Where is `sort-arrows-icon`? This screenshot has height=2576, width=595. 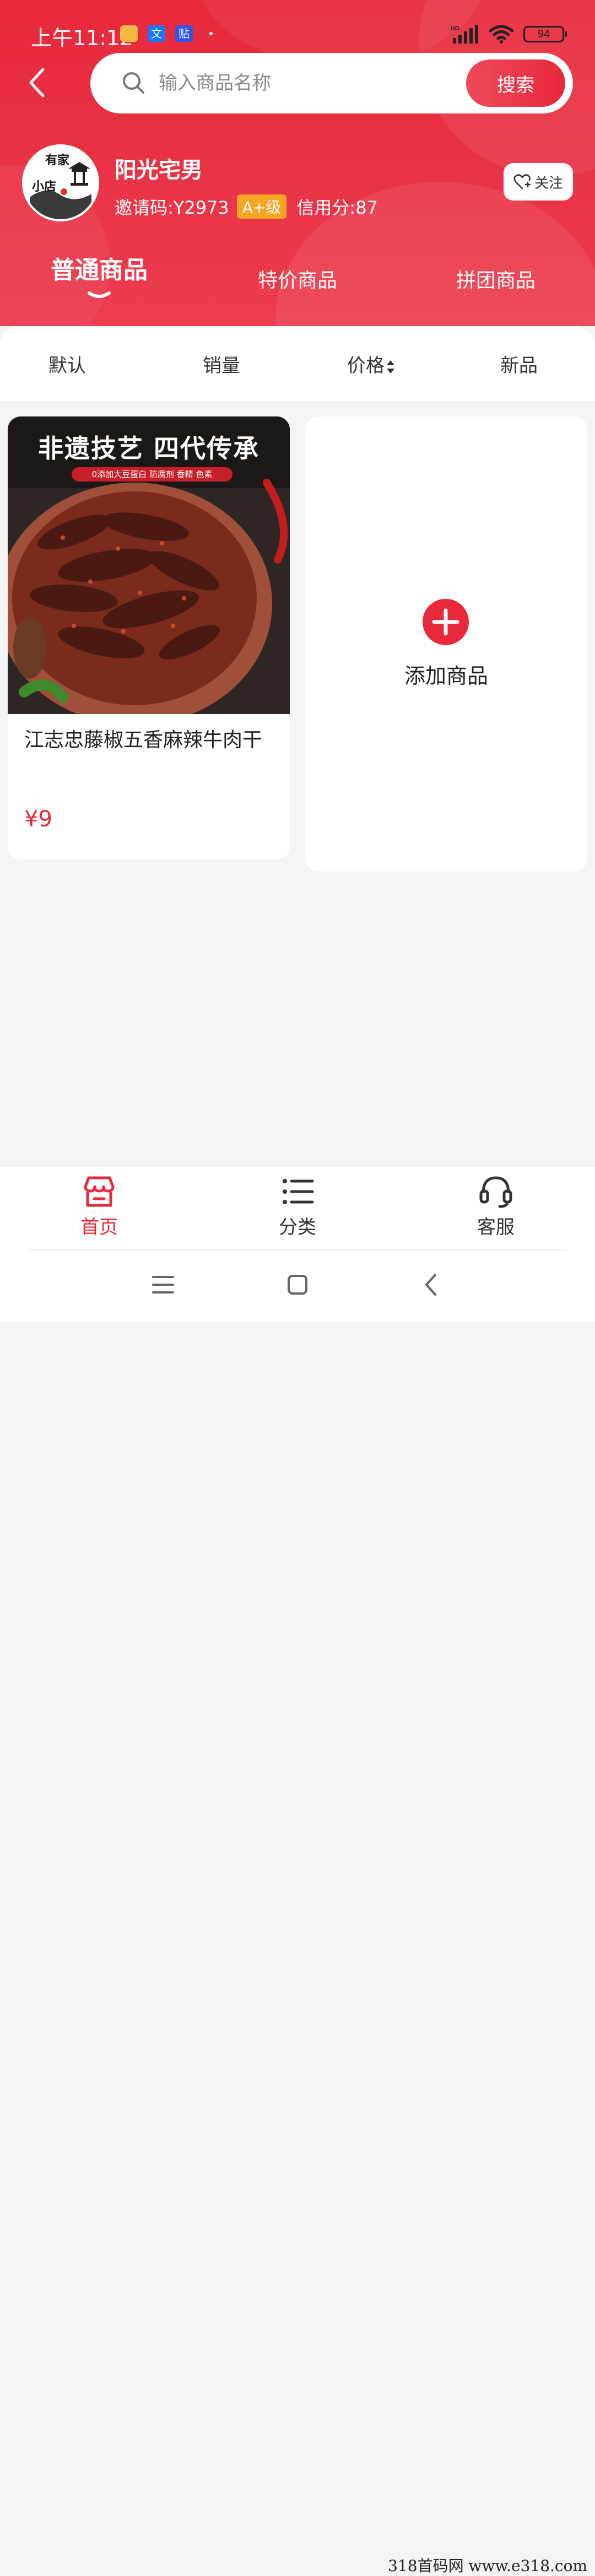
sort-arrows-icon is located at coordinates (390, 367).